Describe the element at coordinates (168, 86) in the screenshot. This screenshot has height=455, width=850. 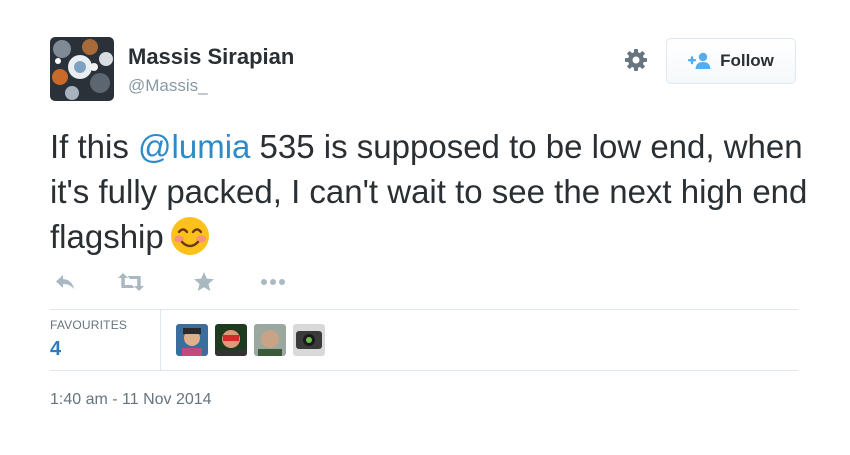
I see `author-handle: @Massis_` at that location.